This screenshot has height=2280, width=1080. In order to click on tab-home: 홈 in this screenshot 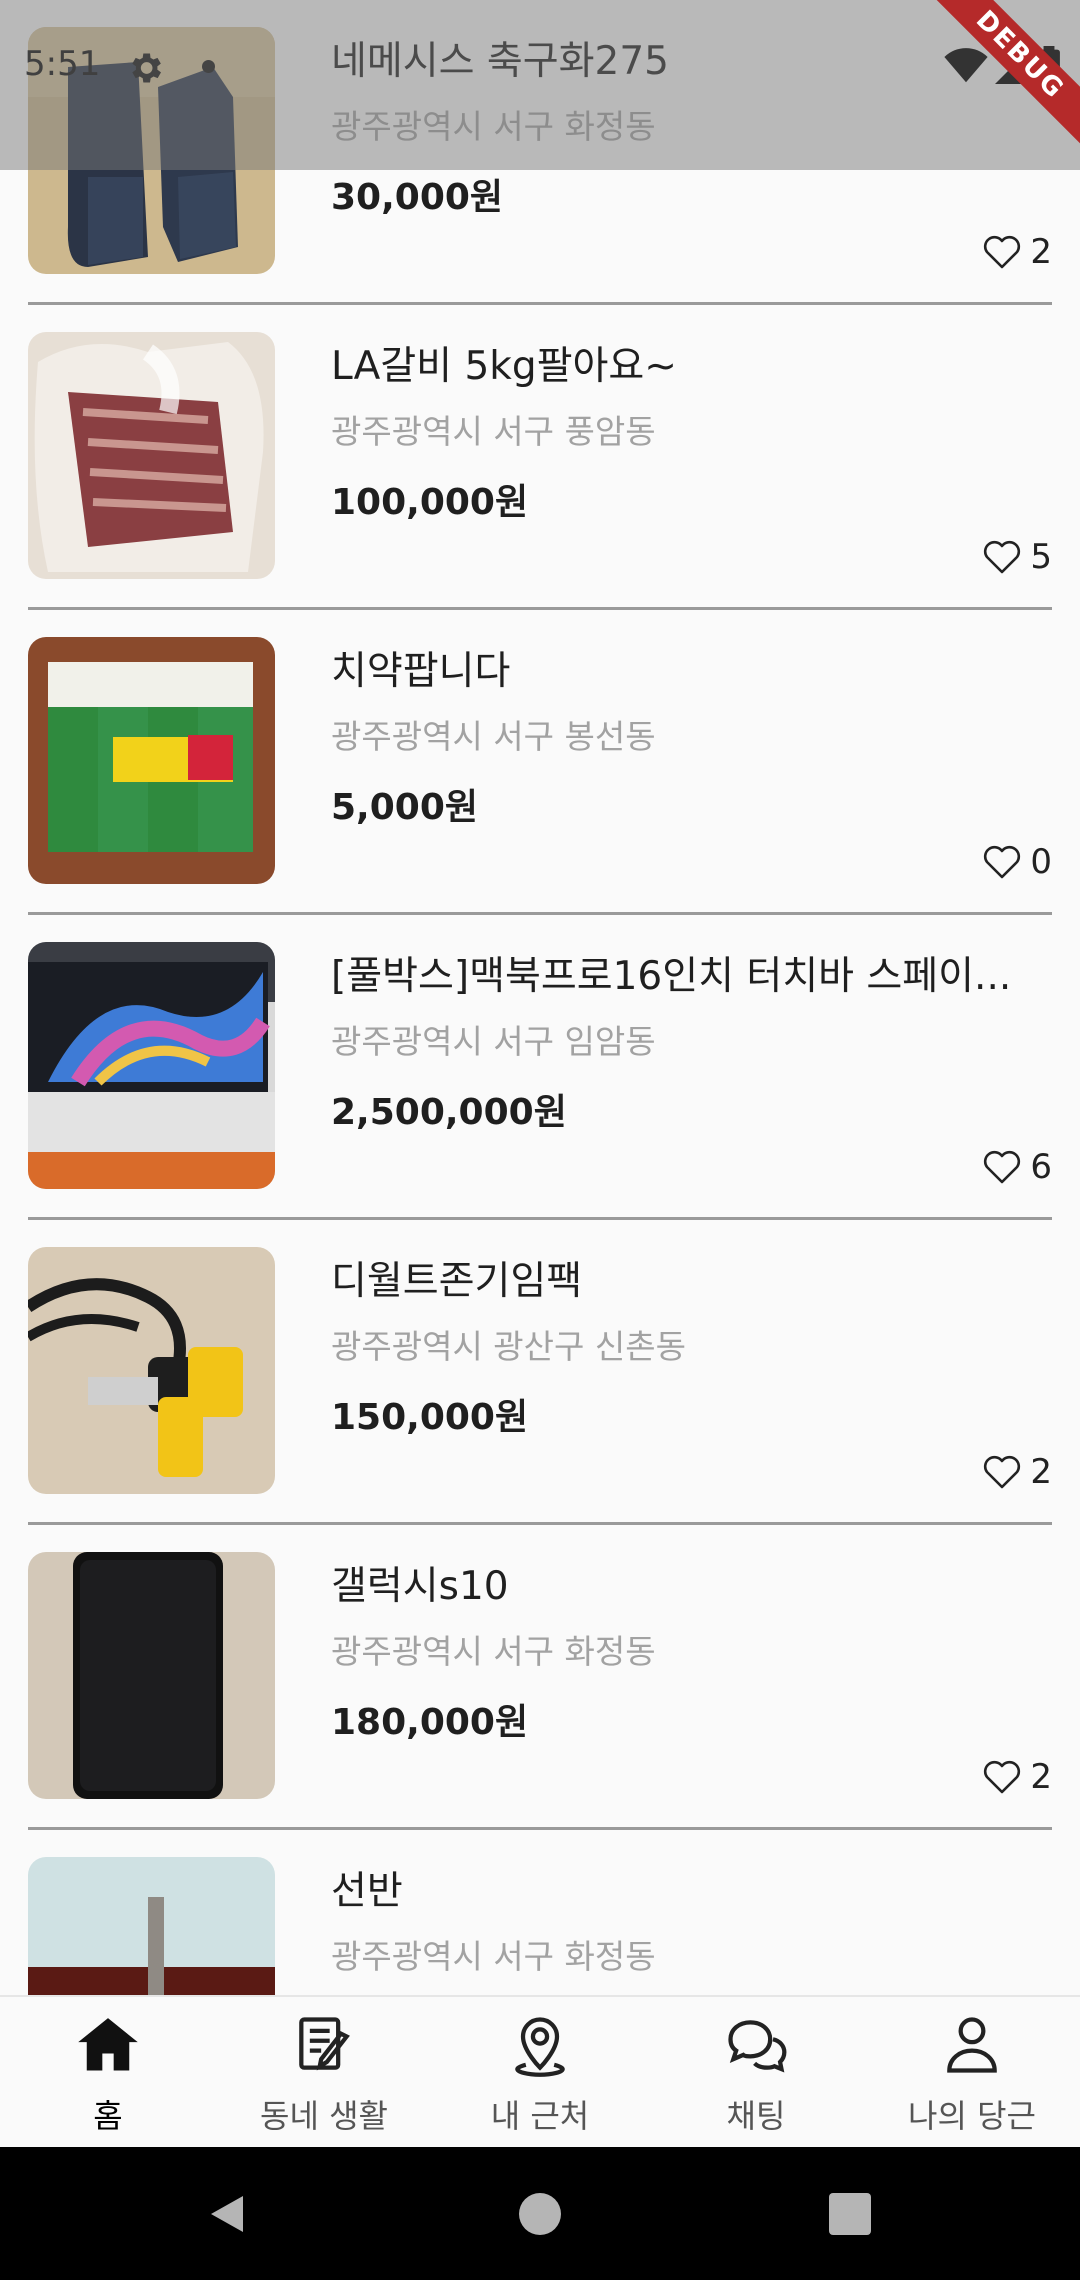, I will do `click(108, 2072)`.